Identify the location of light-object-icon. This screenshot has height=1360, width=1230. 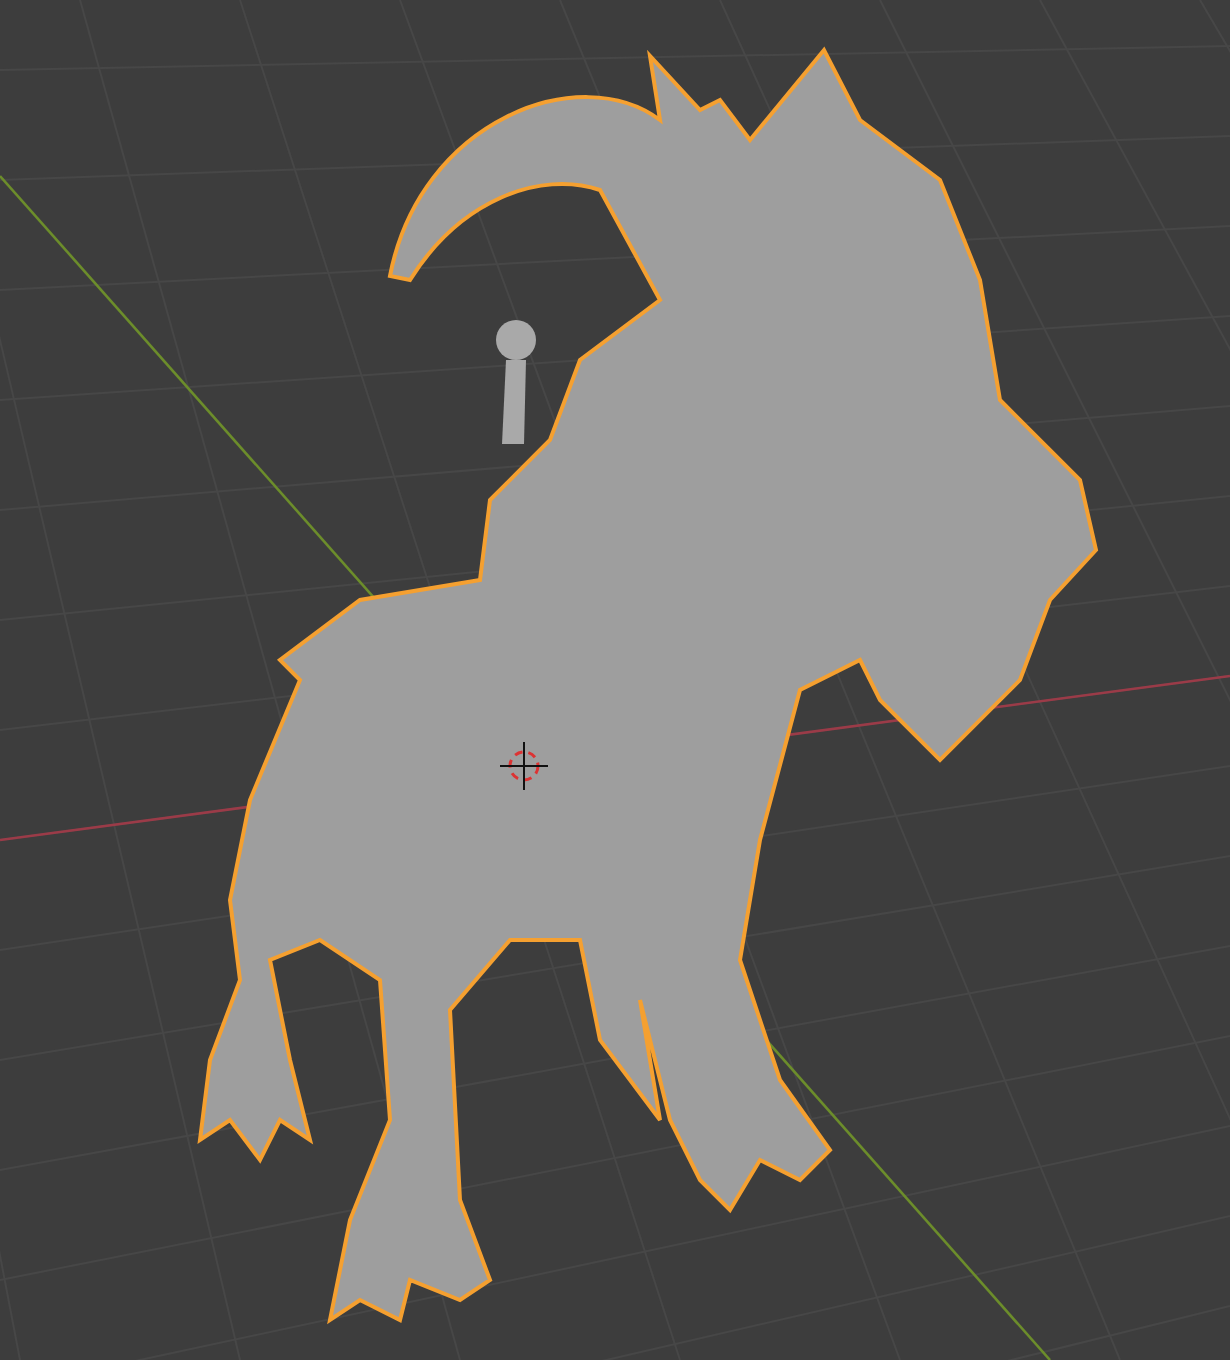
(516, 382).